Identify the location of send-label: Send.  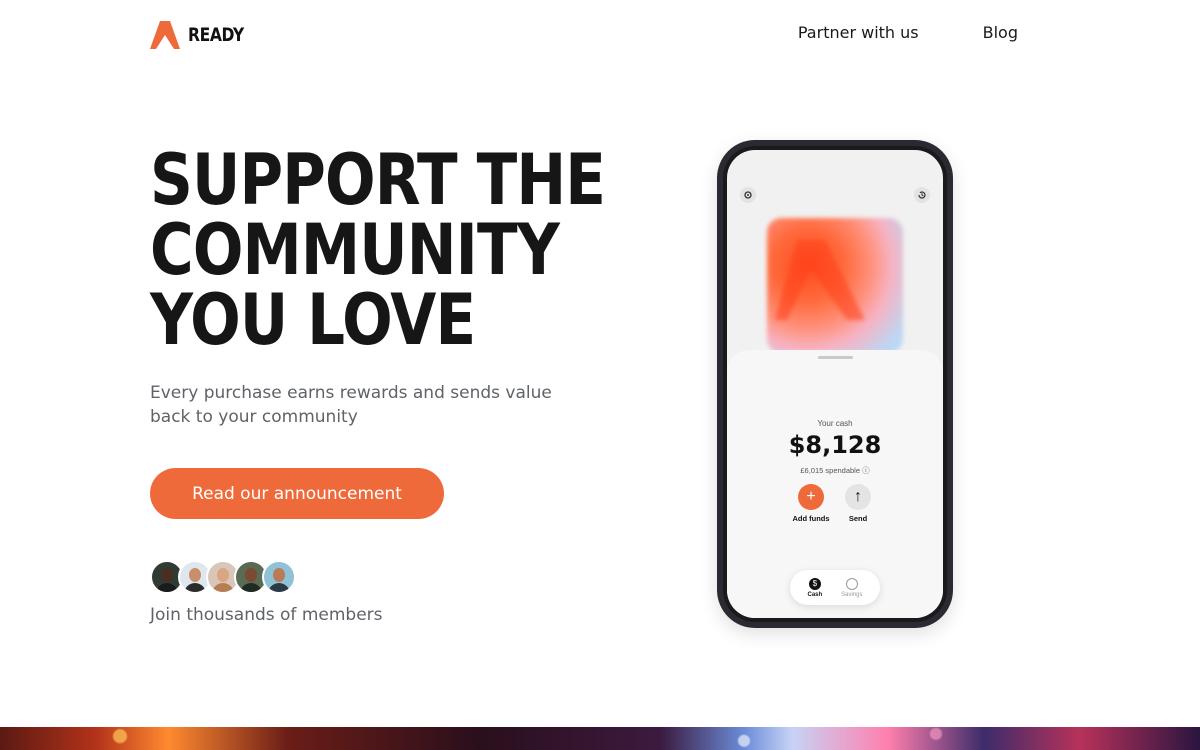
(858, 518).